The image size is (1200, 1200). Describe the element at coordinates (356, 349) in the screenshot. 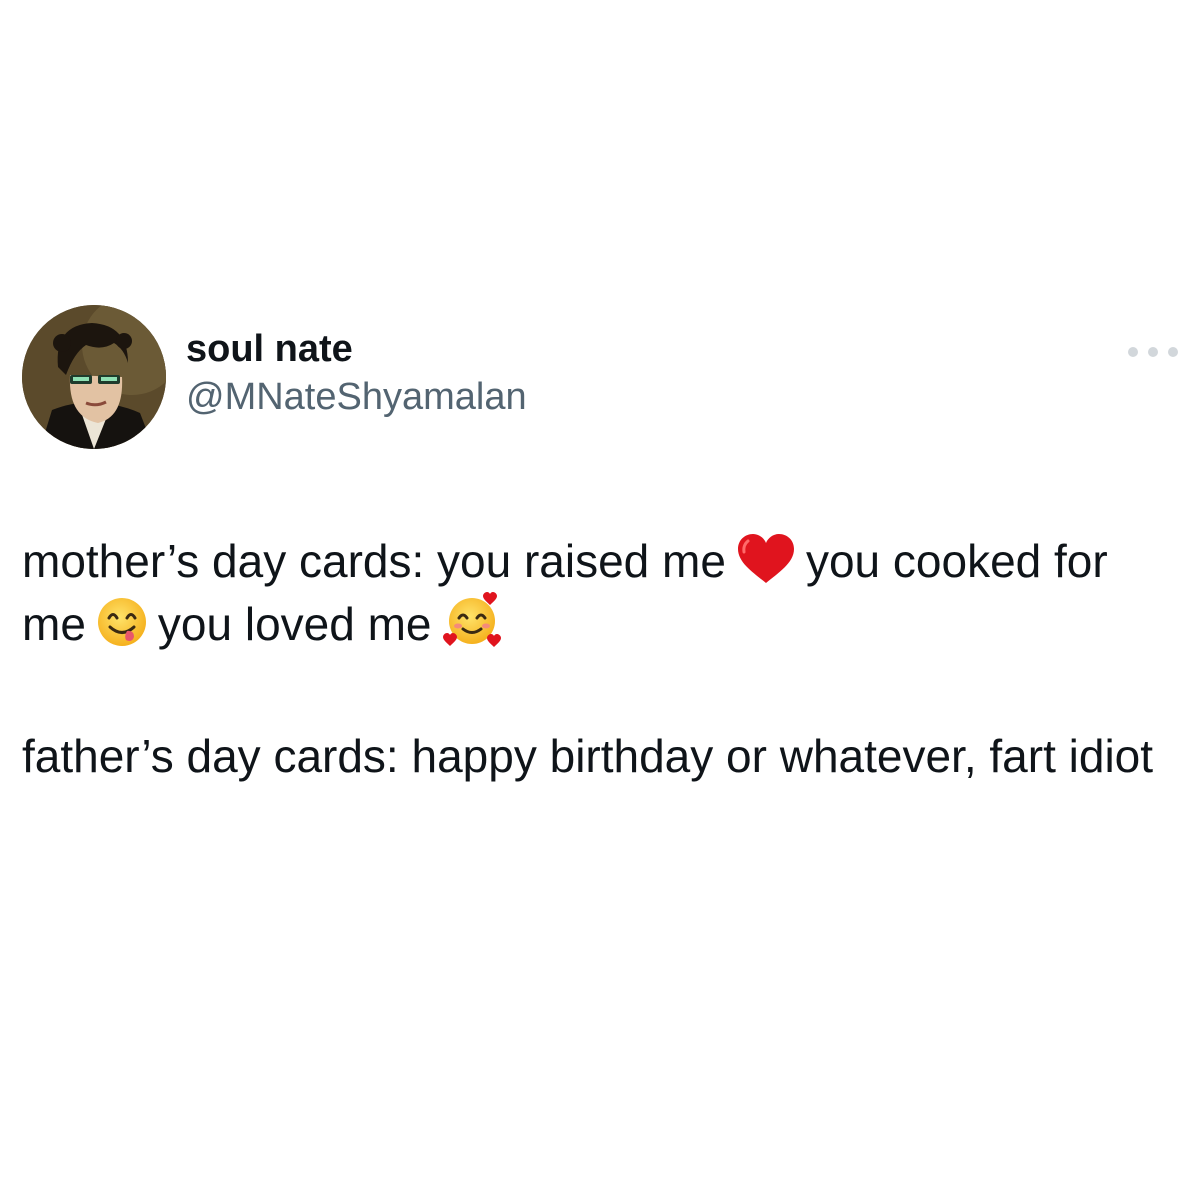

I see `display-name: soul nate` at that location.